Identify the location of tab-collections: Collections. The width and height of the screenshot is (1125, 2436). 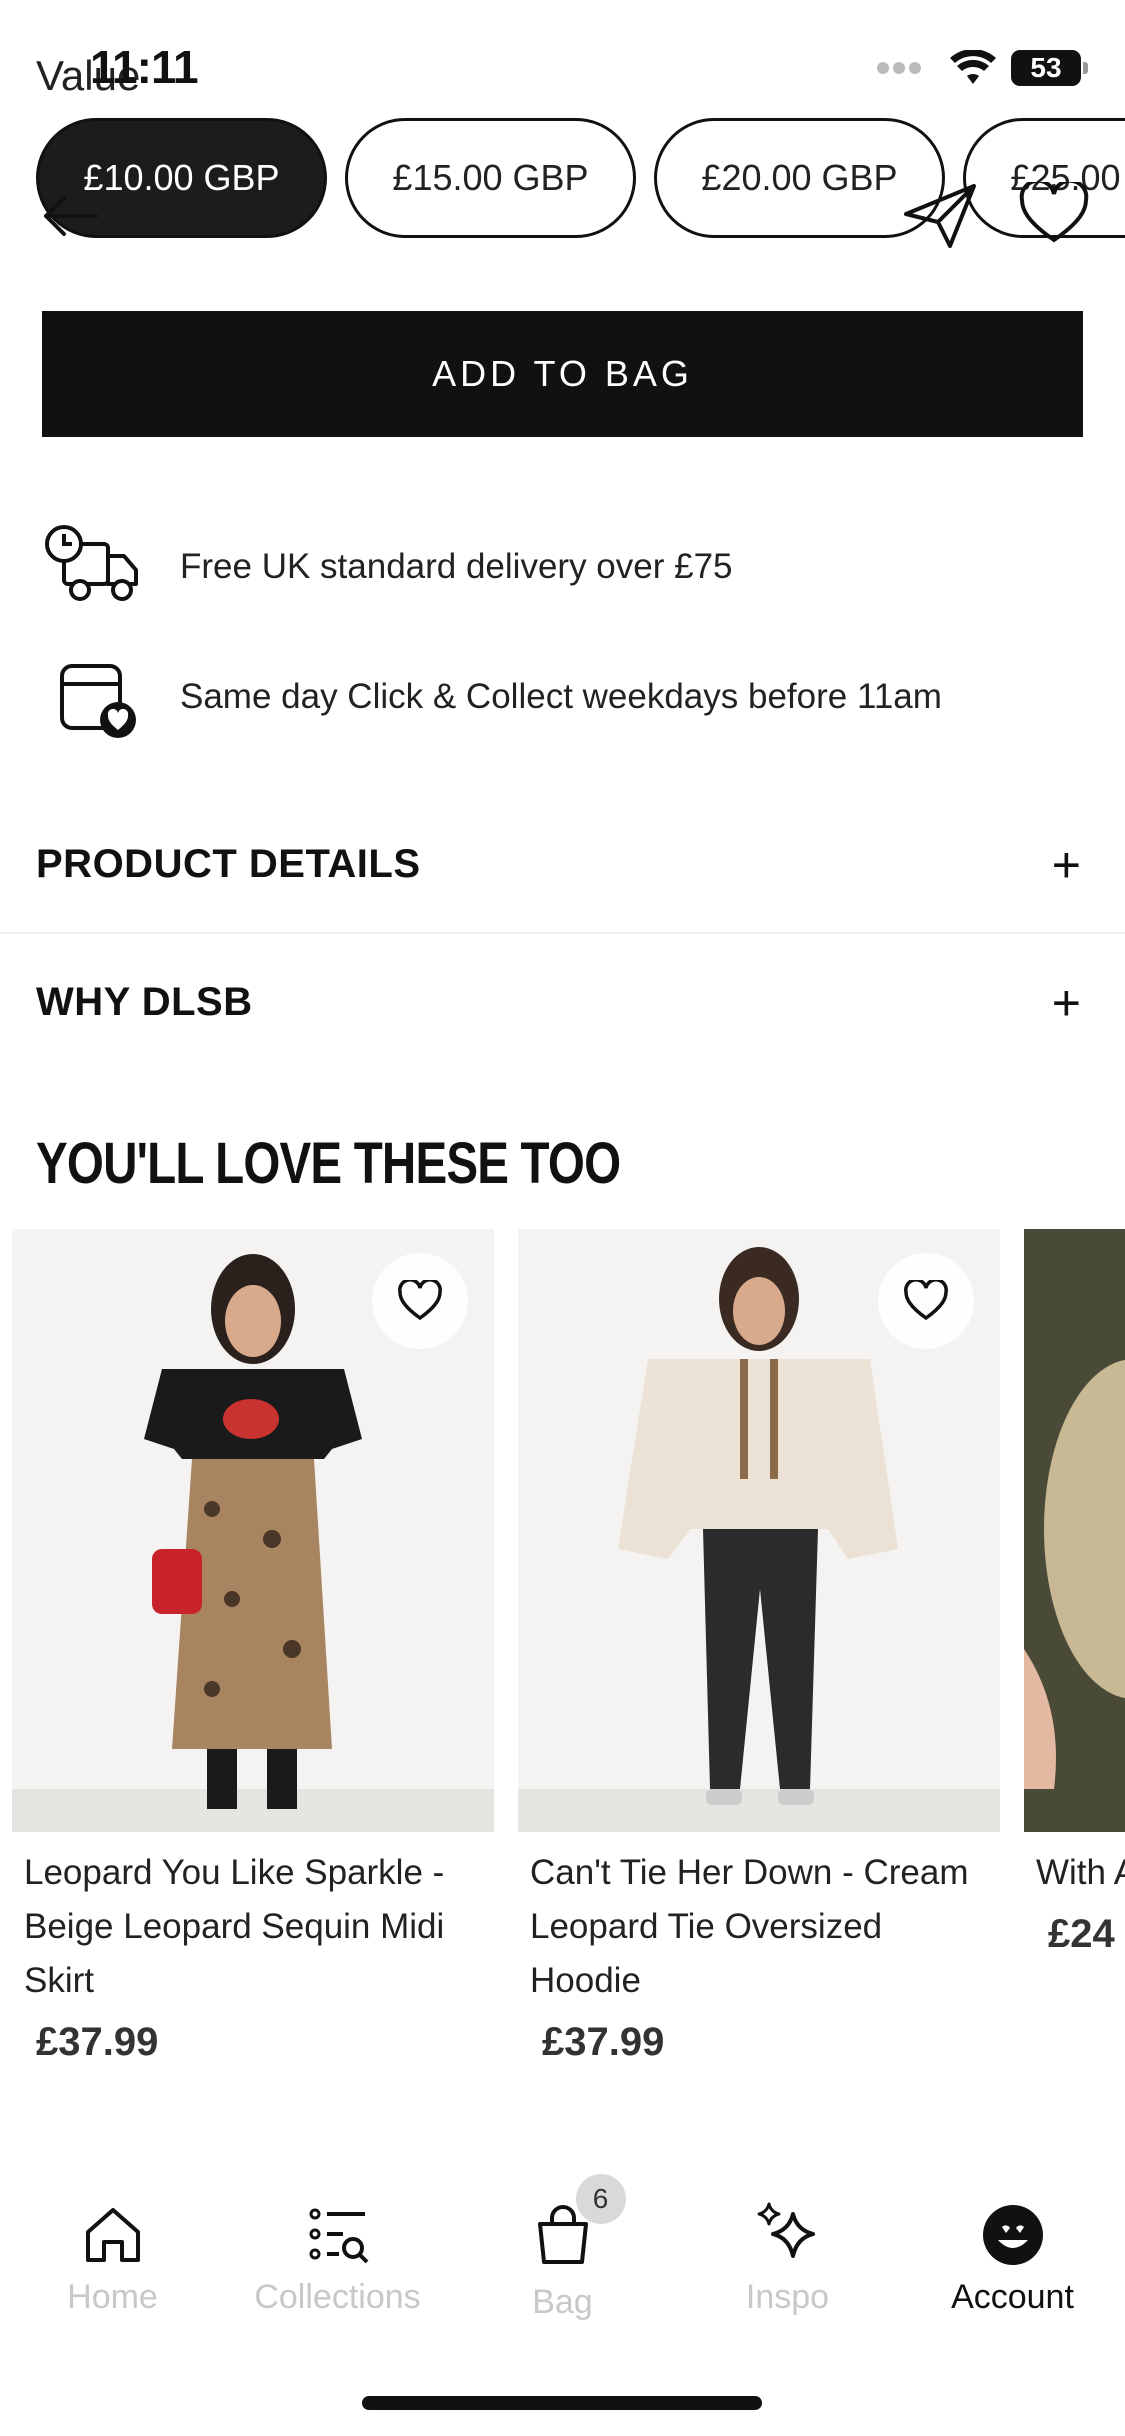
(337, 2258).